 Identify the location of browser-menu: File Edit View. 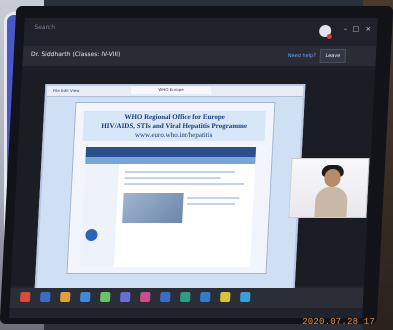
(66, 90).